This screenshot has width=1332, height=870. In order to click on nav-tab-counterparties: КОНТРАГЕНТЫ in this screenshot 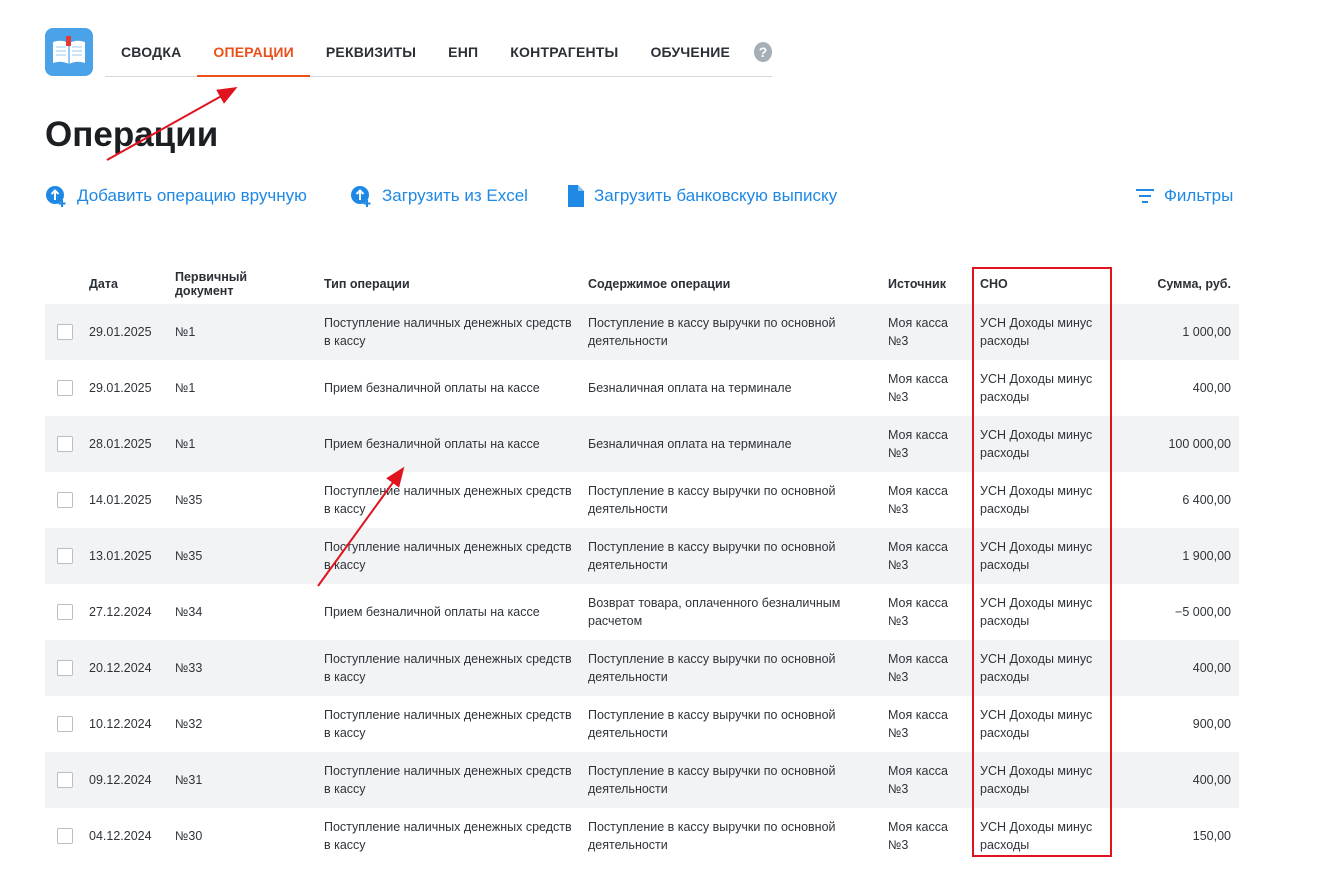, I will do `click(564, 52)`.